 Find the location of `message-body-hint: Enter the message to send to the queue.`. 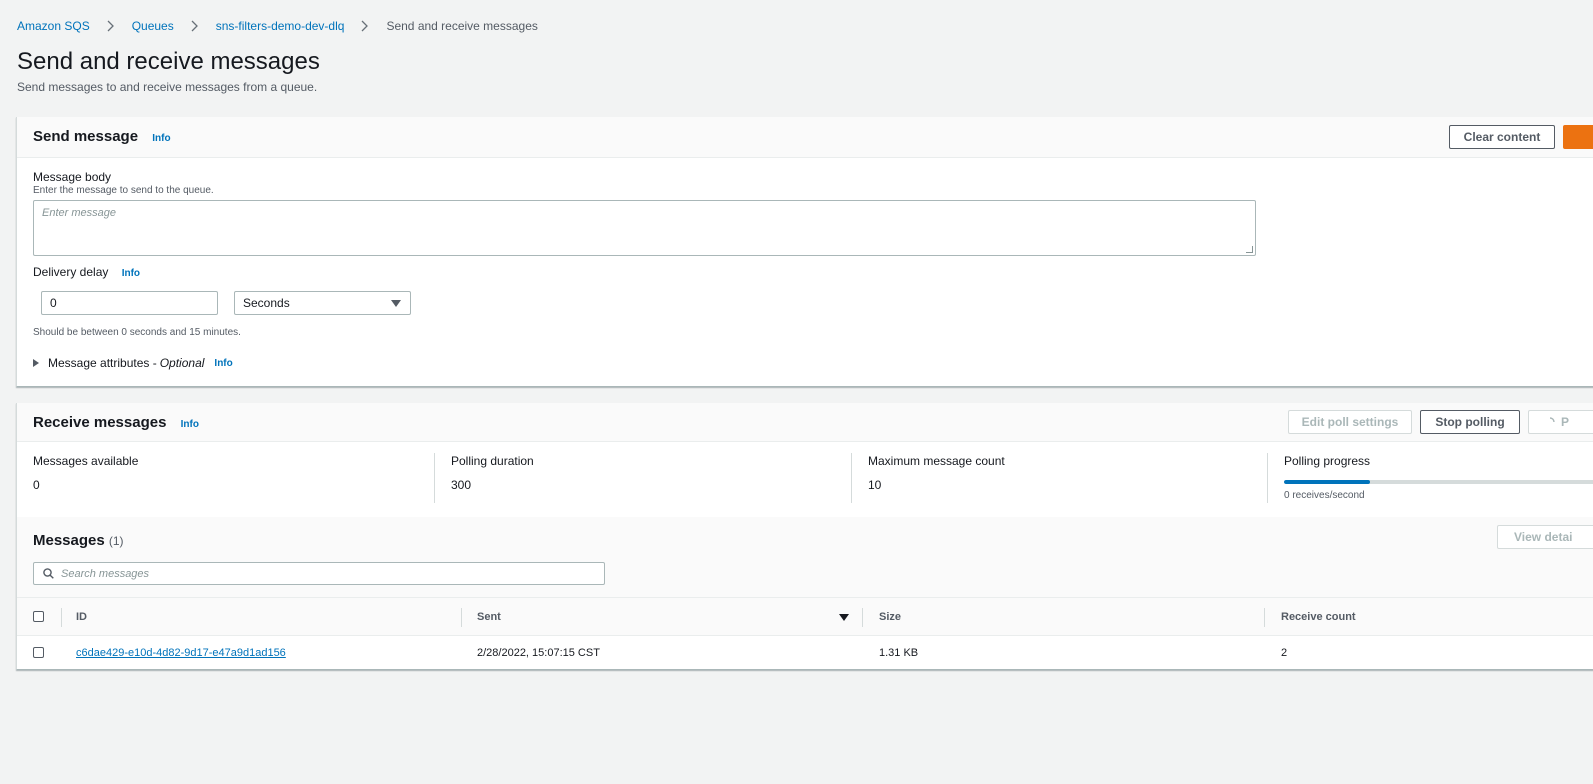

message-body-hint: Enter the message to send to the queue. is located at coordinates (123, 190).